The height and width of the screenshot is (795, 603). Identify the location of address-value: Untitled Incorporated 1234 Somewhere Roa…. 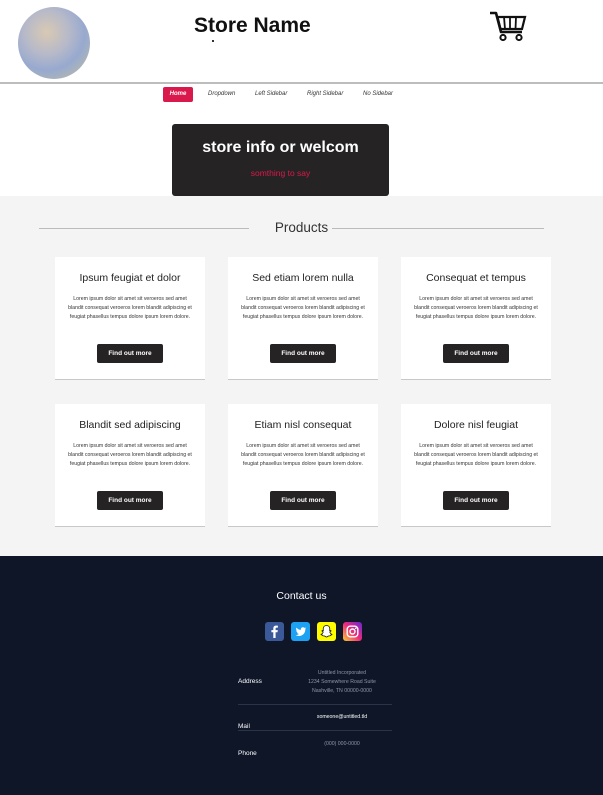
(342, 682).